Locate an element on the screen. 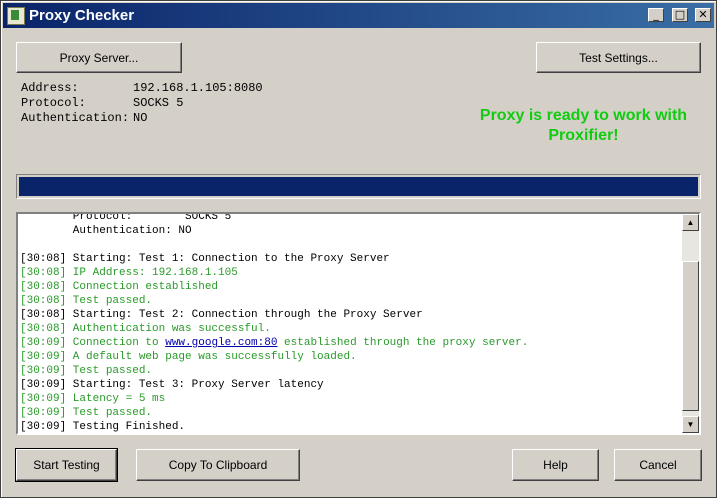  title-bar: Proxy Checker _ □ ✕ is located at coordinates (358, 15).